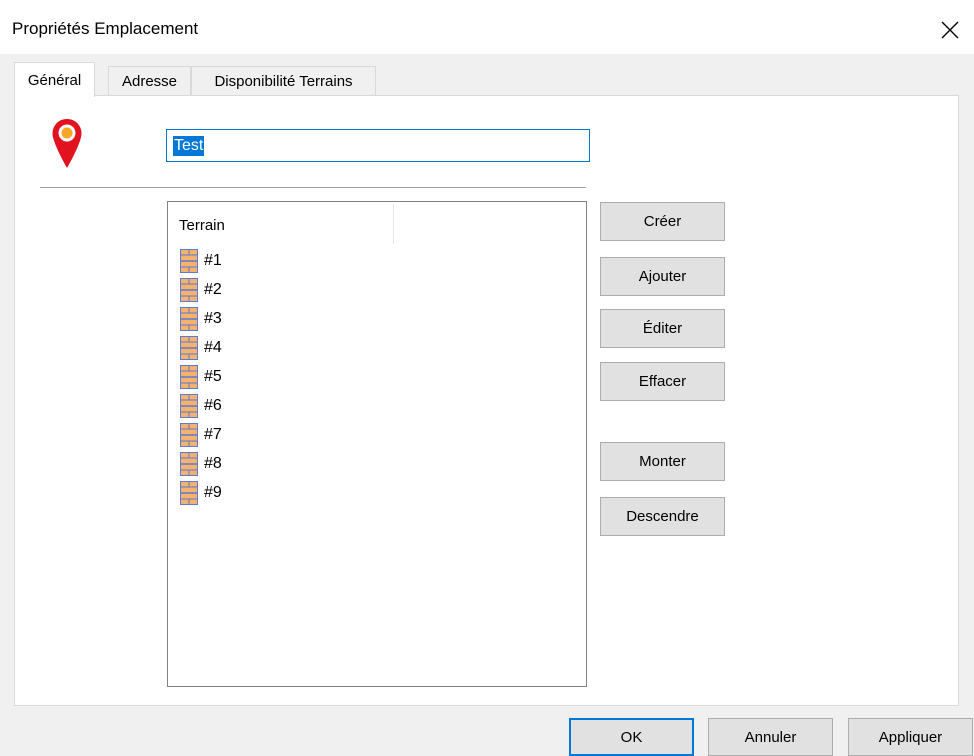 This screenshot has height=756, width=974. What do you see at coordinates (189, 145) in the screenshot?
I see `location-name-value: Test` at bounding box center [189, 145].